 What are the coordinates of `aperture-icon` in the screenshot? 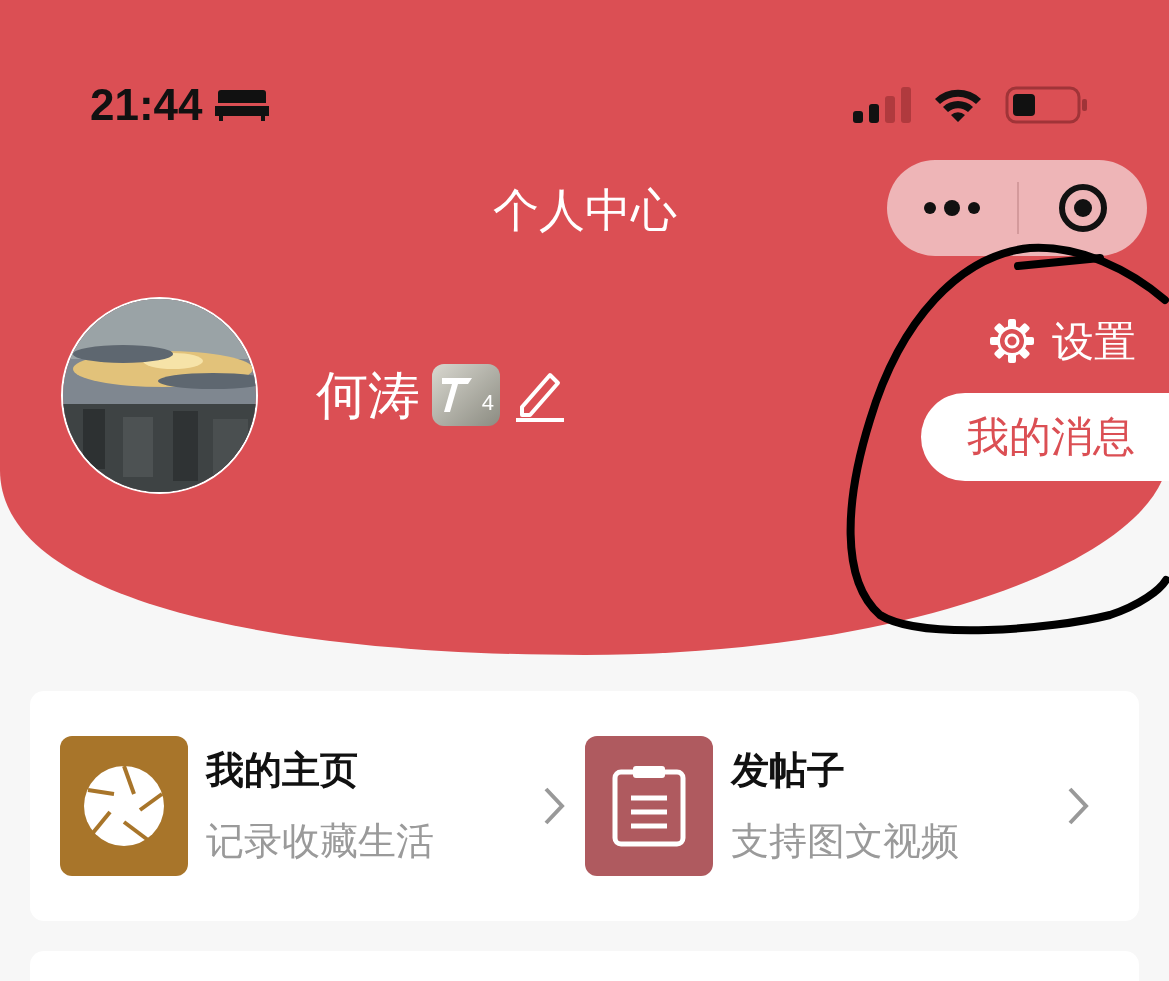 It's located at (124, 806).